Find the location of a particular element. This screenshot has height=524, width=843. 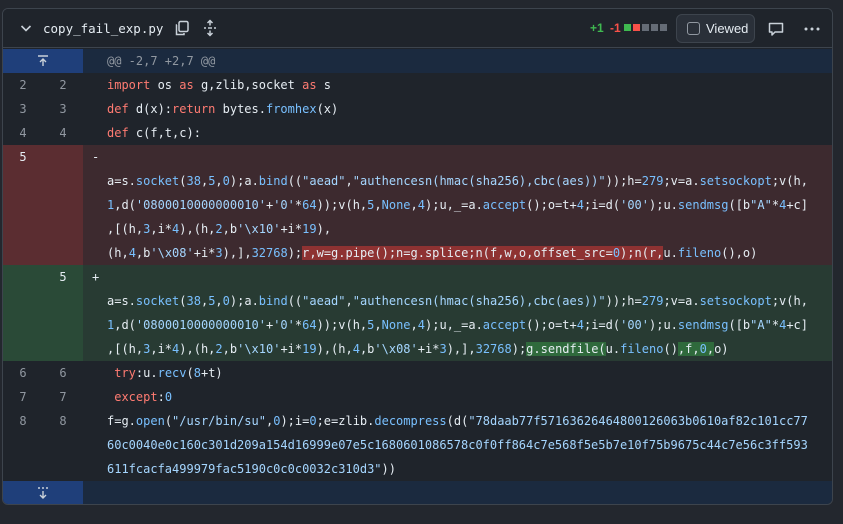

line-code: 611fcacfa499979fac5190c0c0c0032c310d3")) is located at coordinates (251, 469).